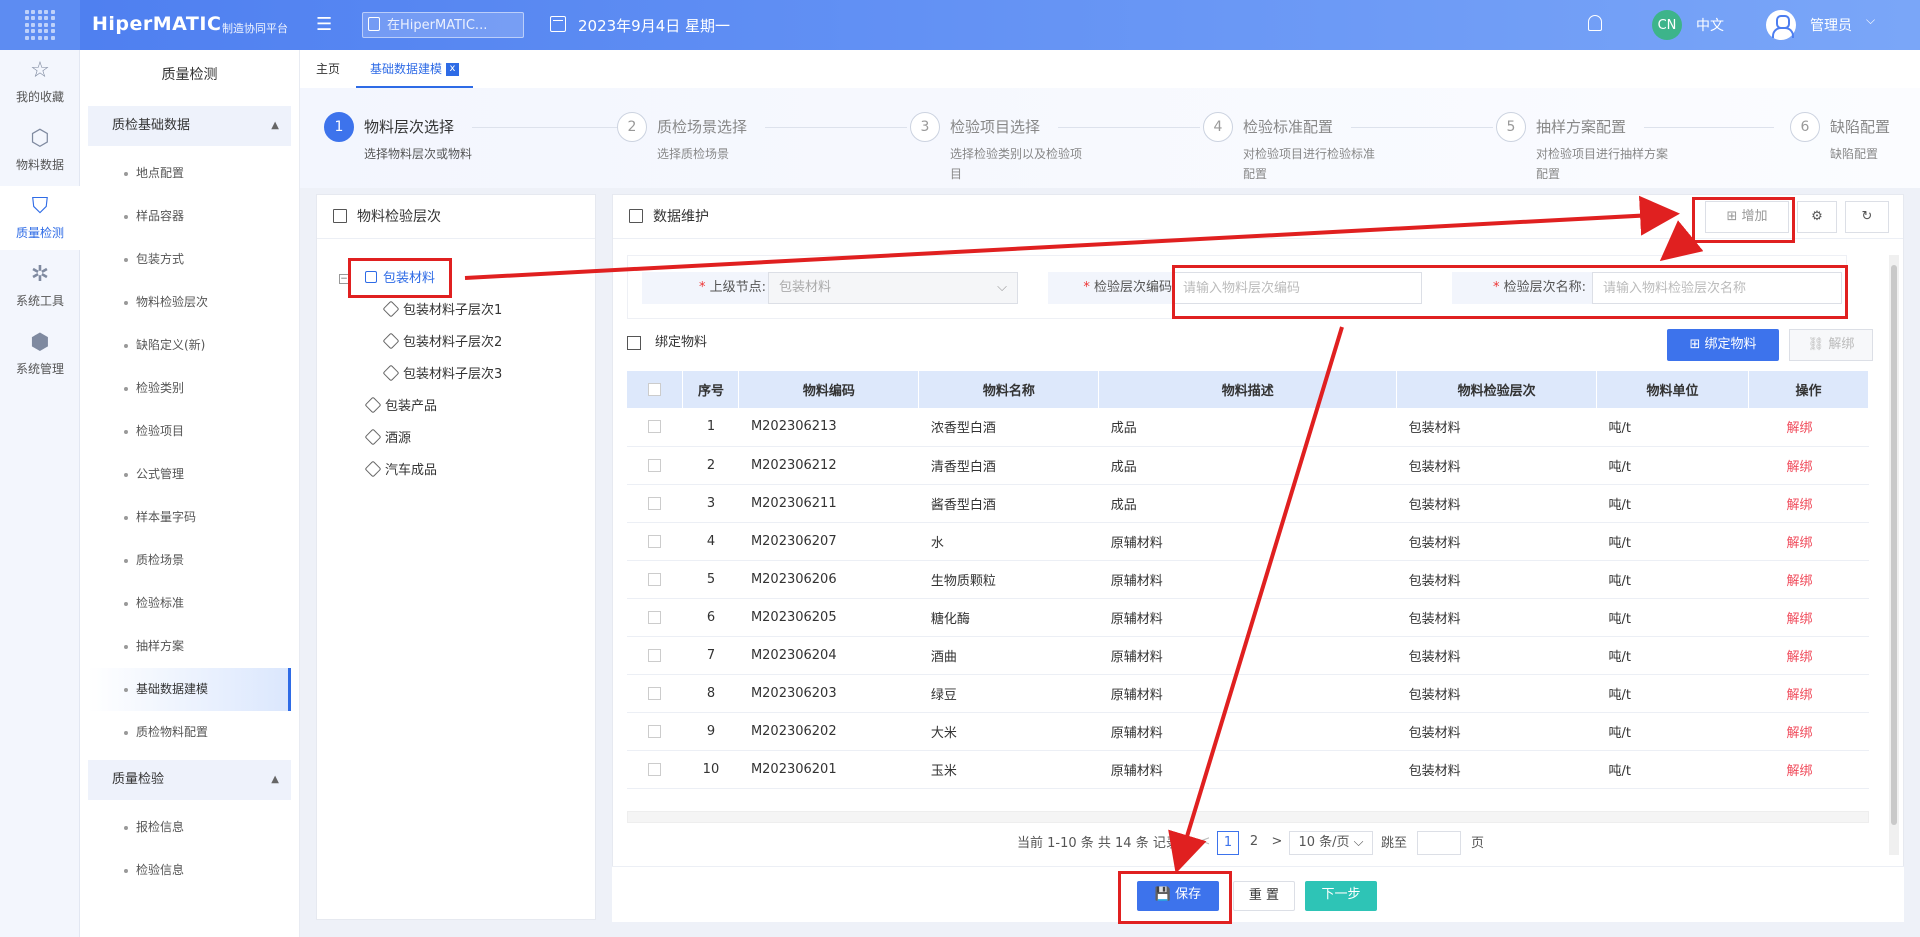 The image size is (1920, 937). What do you see at coordinates (189, 517) in the screenshot?
I see `sidebar-item: 样本量字码` at bounding box center [189, 517].